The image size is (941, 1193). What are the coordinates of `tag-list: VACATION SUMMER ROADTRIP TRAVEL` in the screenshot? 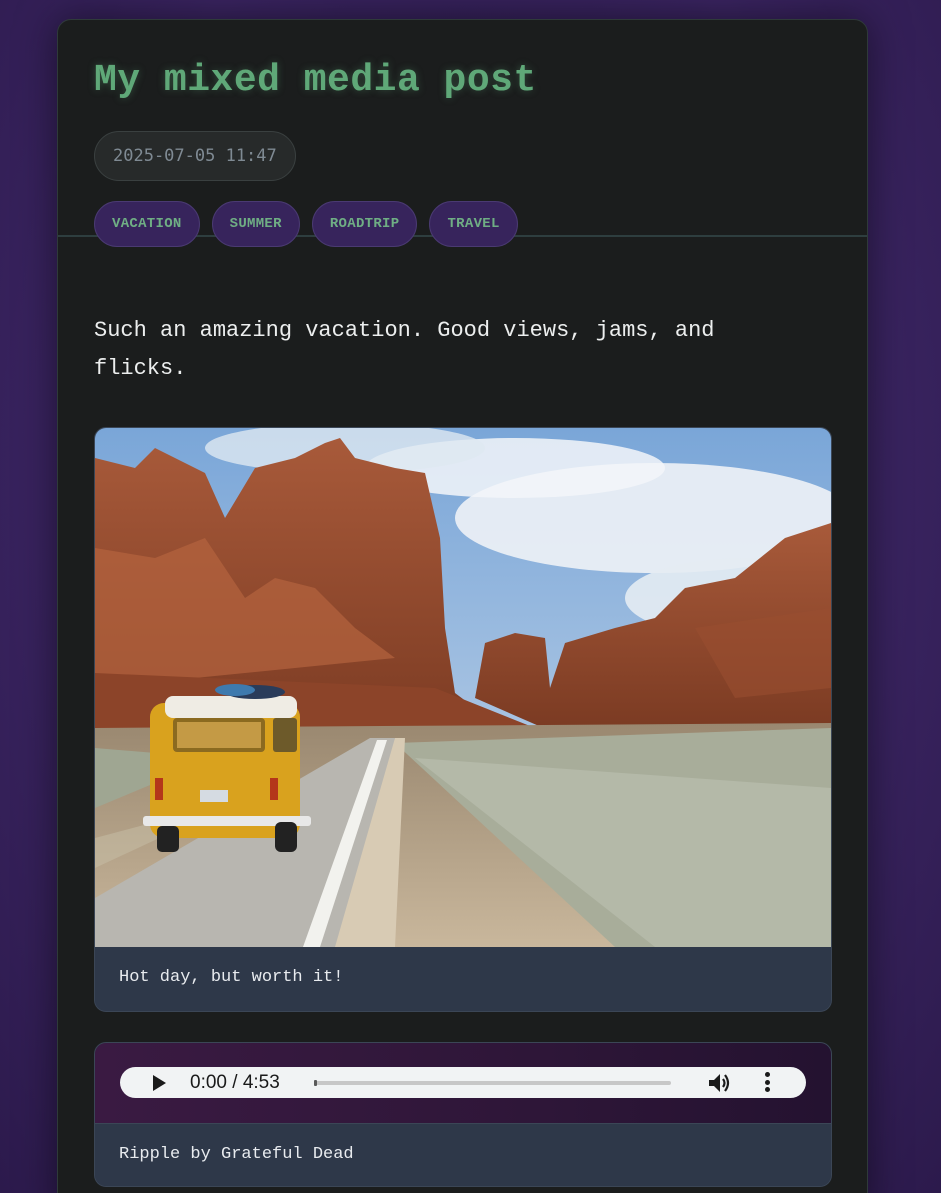 It's located at (306, 224).